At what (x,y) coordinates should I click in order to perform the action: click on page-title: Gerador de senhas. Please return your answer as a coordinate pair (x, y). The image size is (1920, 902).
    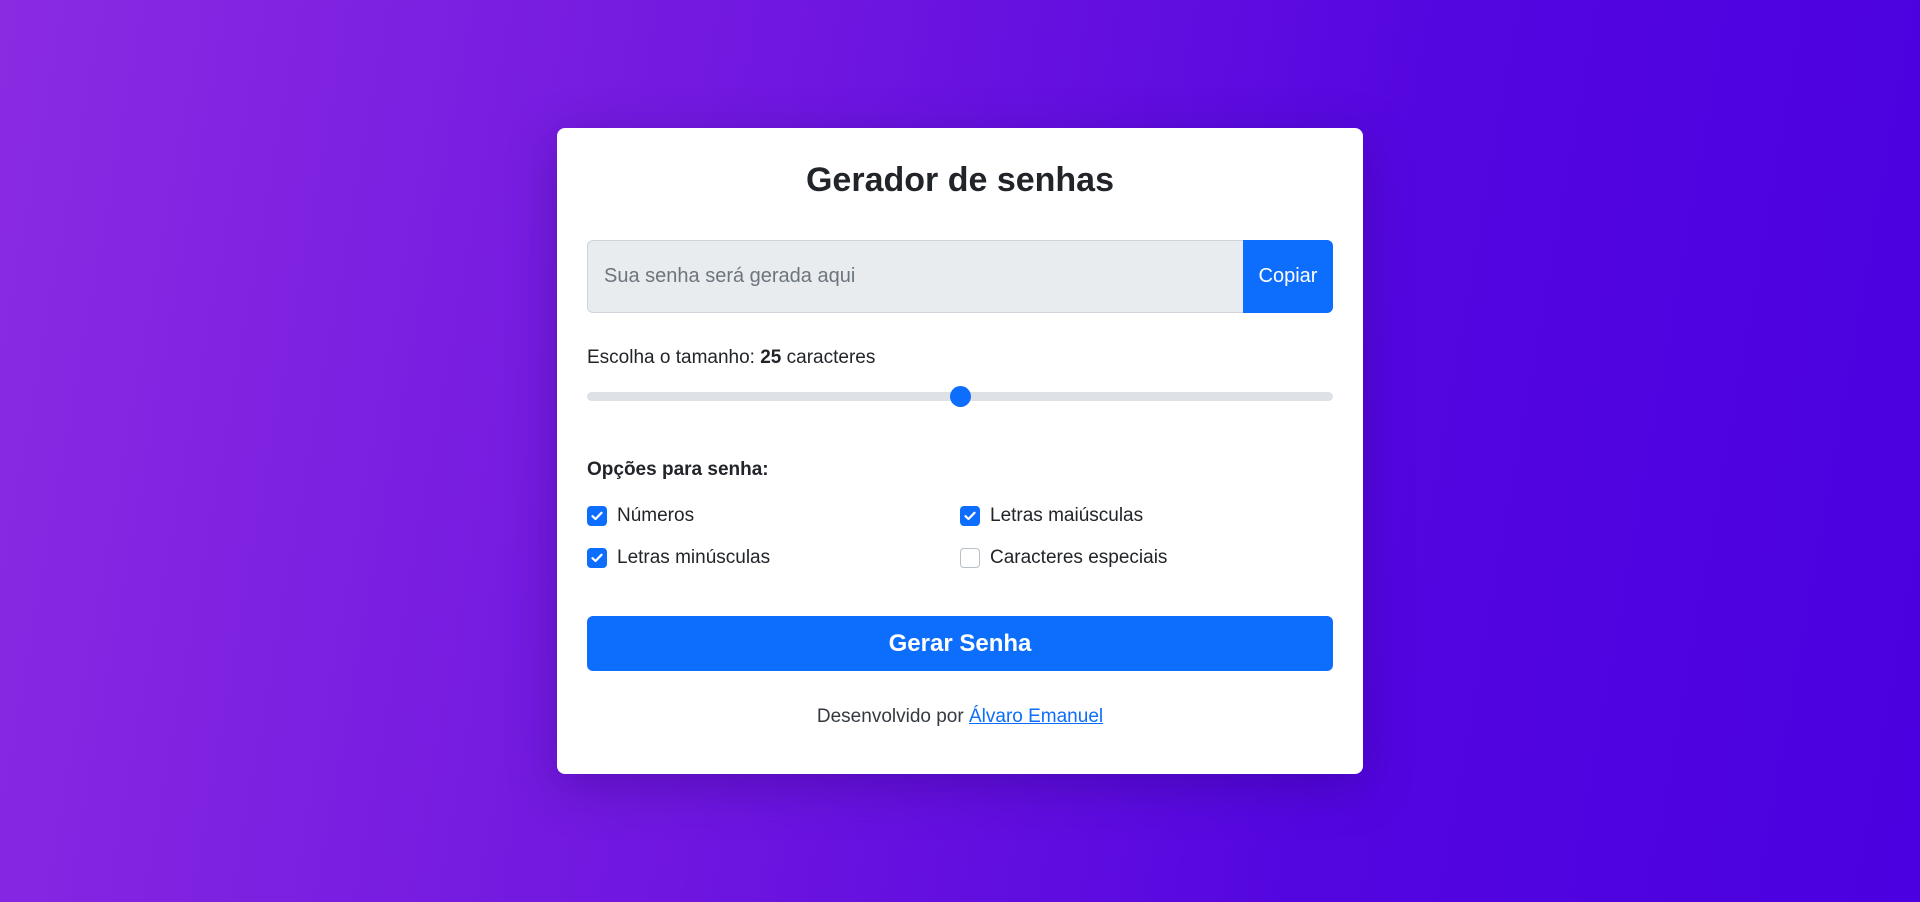
    Looking at the image, I should click on (959, 180).